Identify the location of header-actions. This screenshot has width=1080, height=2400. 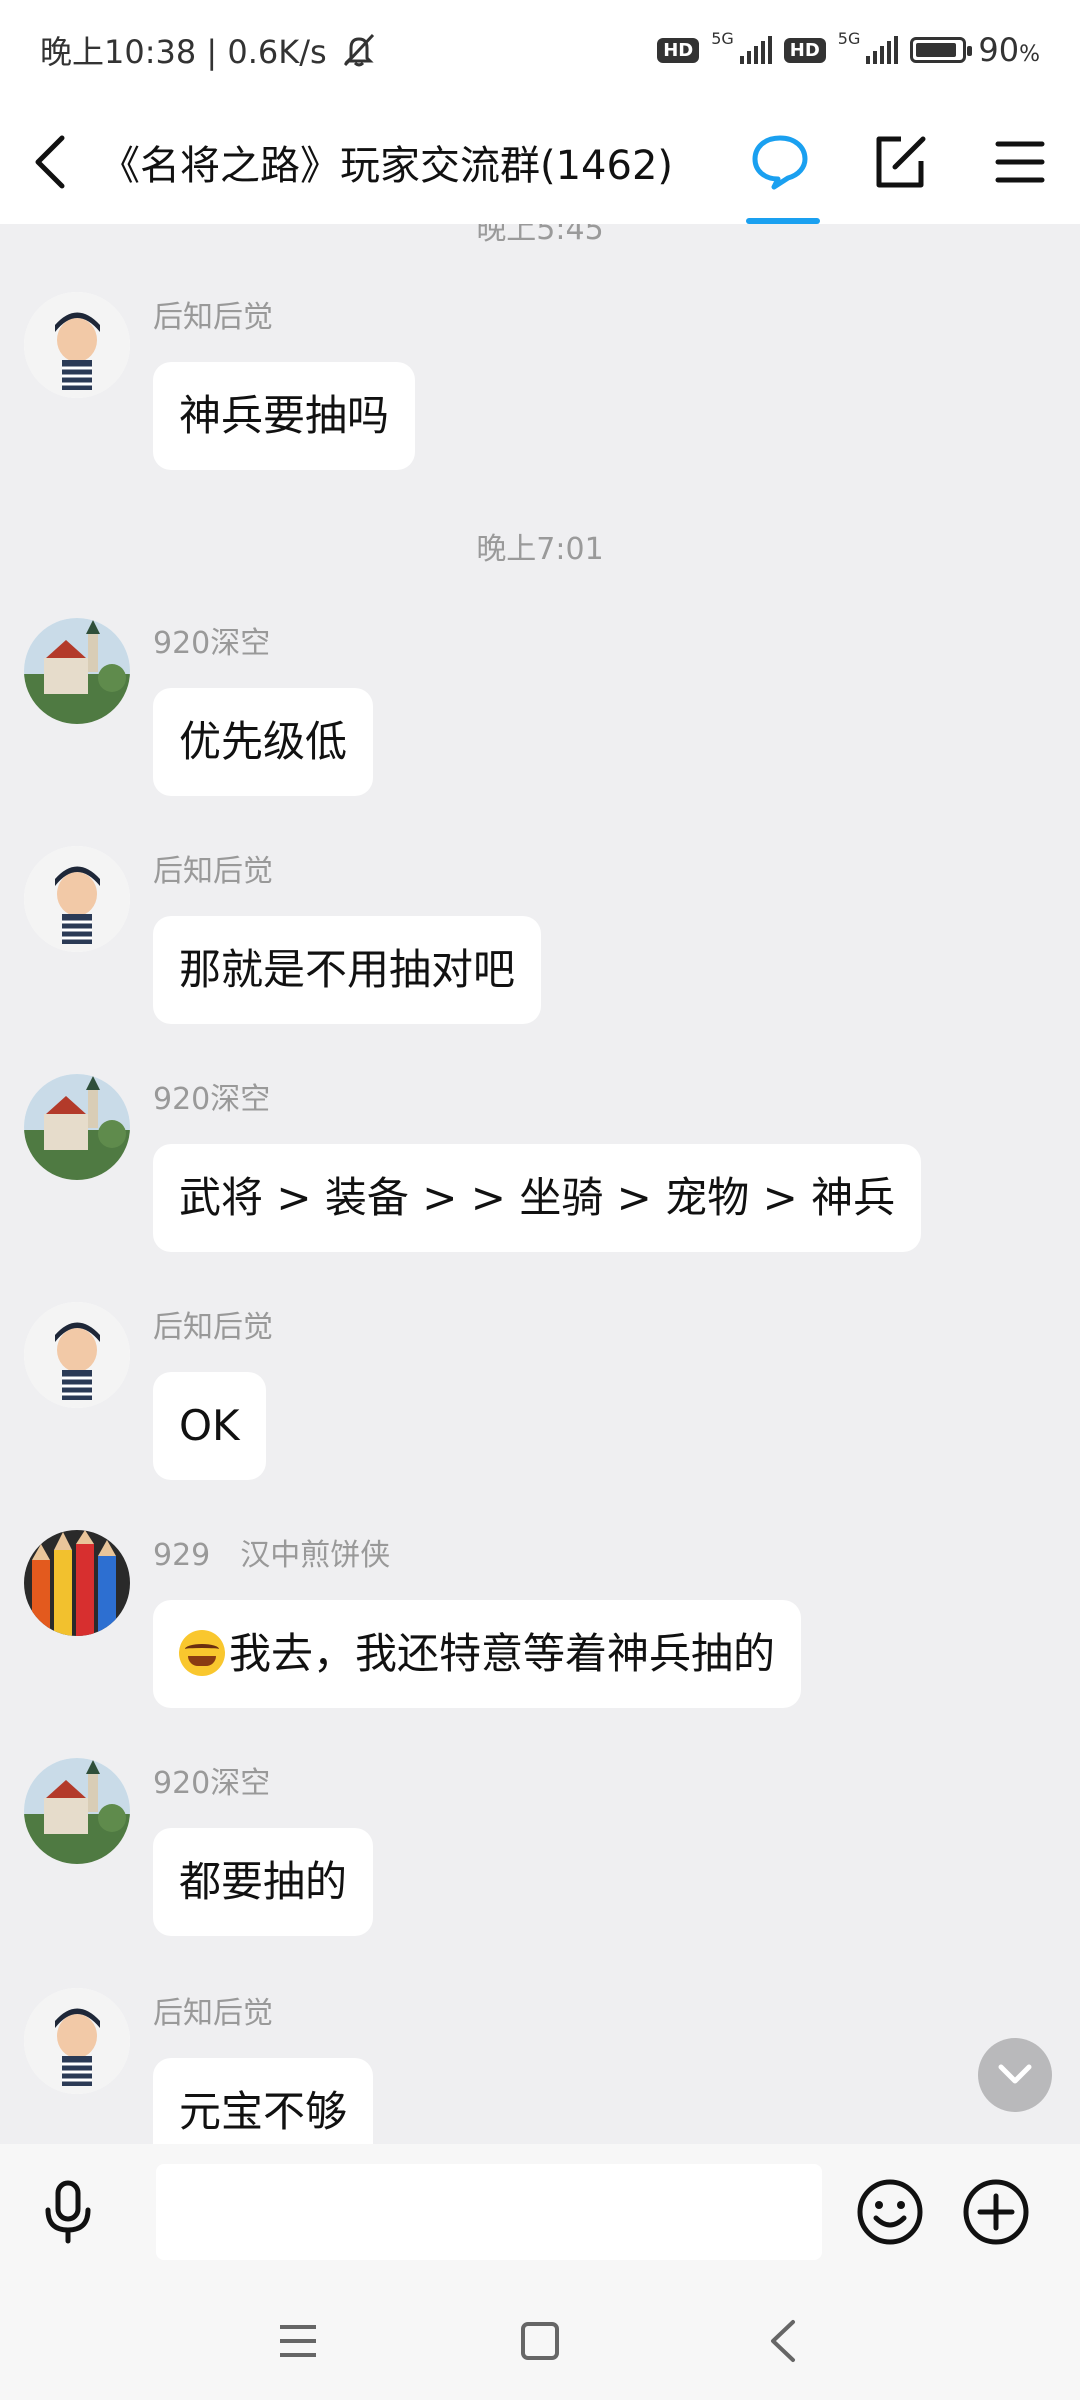
(900, 162).